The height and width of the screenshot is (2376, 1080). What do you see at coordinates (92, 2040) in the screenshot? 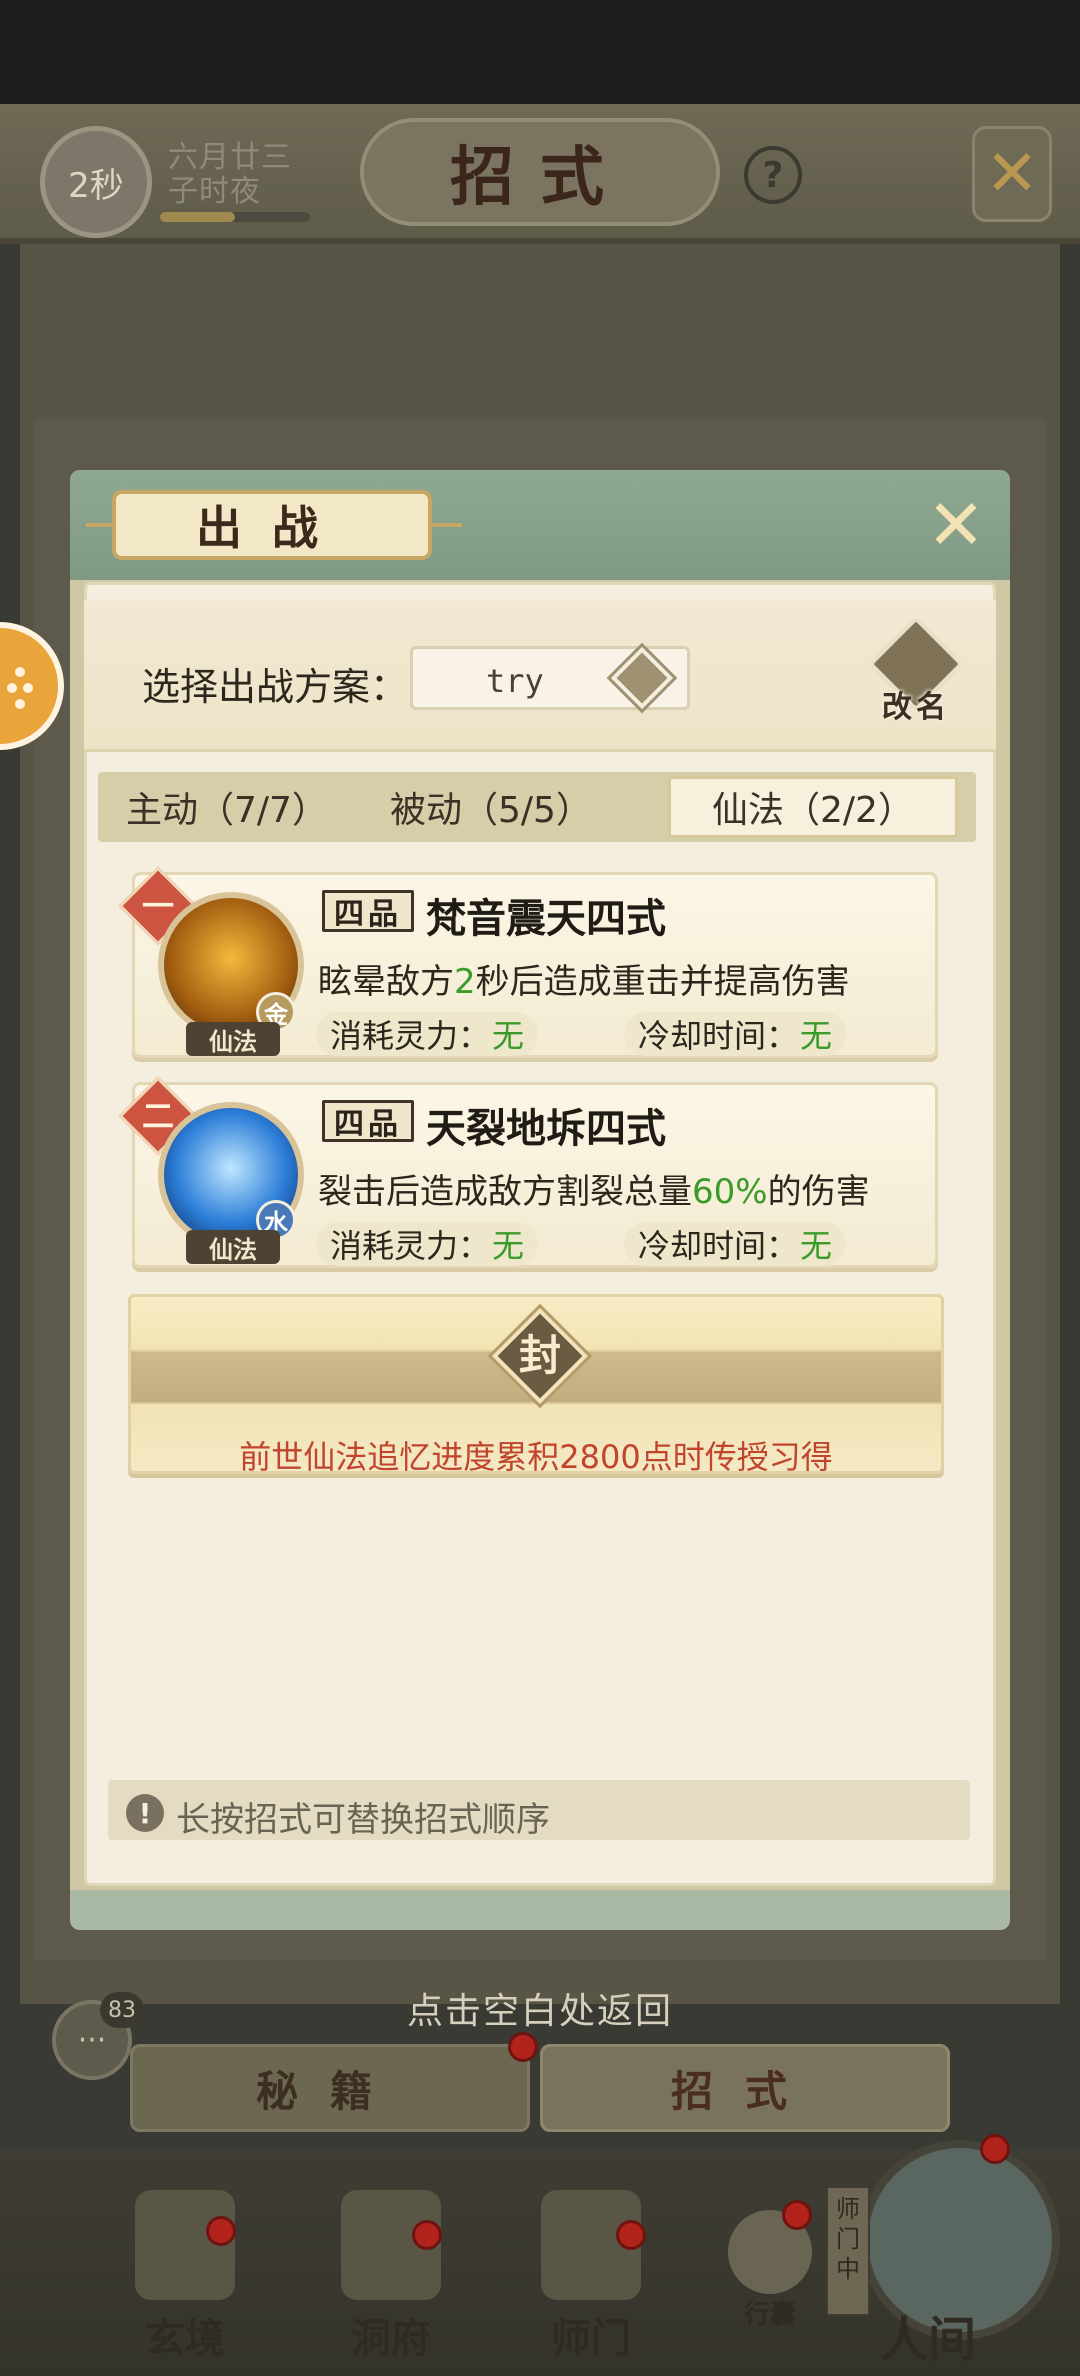
I see `chat-bubble-icon: ···` at bounding box center [92, 2040].